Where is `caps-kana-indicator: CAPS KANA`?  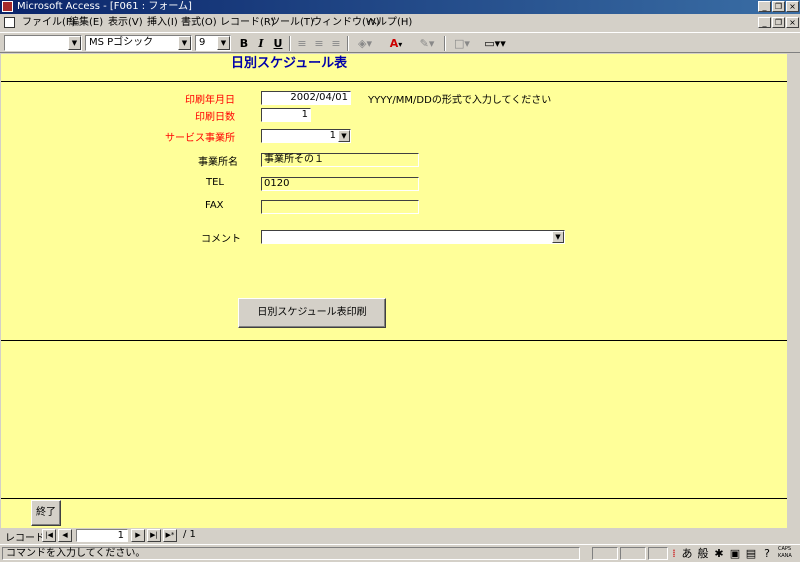
caps-kana-indicator: CAPS KANA is located at coordinates (785, 553).